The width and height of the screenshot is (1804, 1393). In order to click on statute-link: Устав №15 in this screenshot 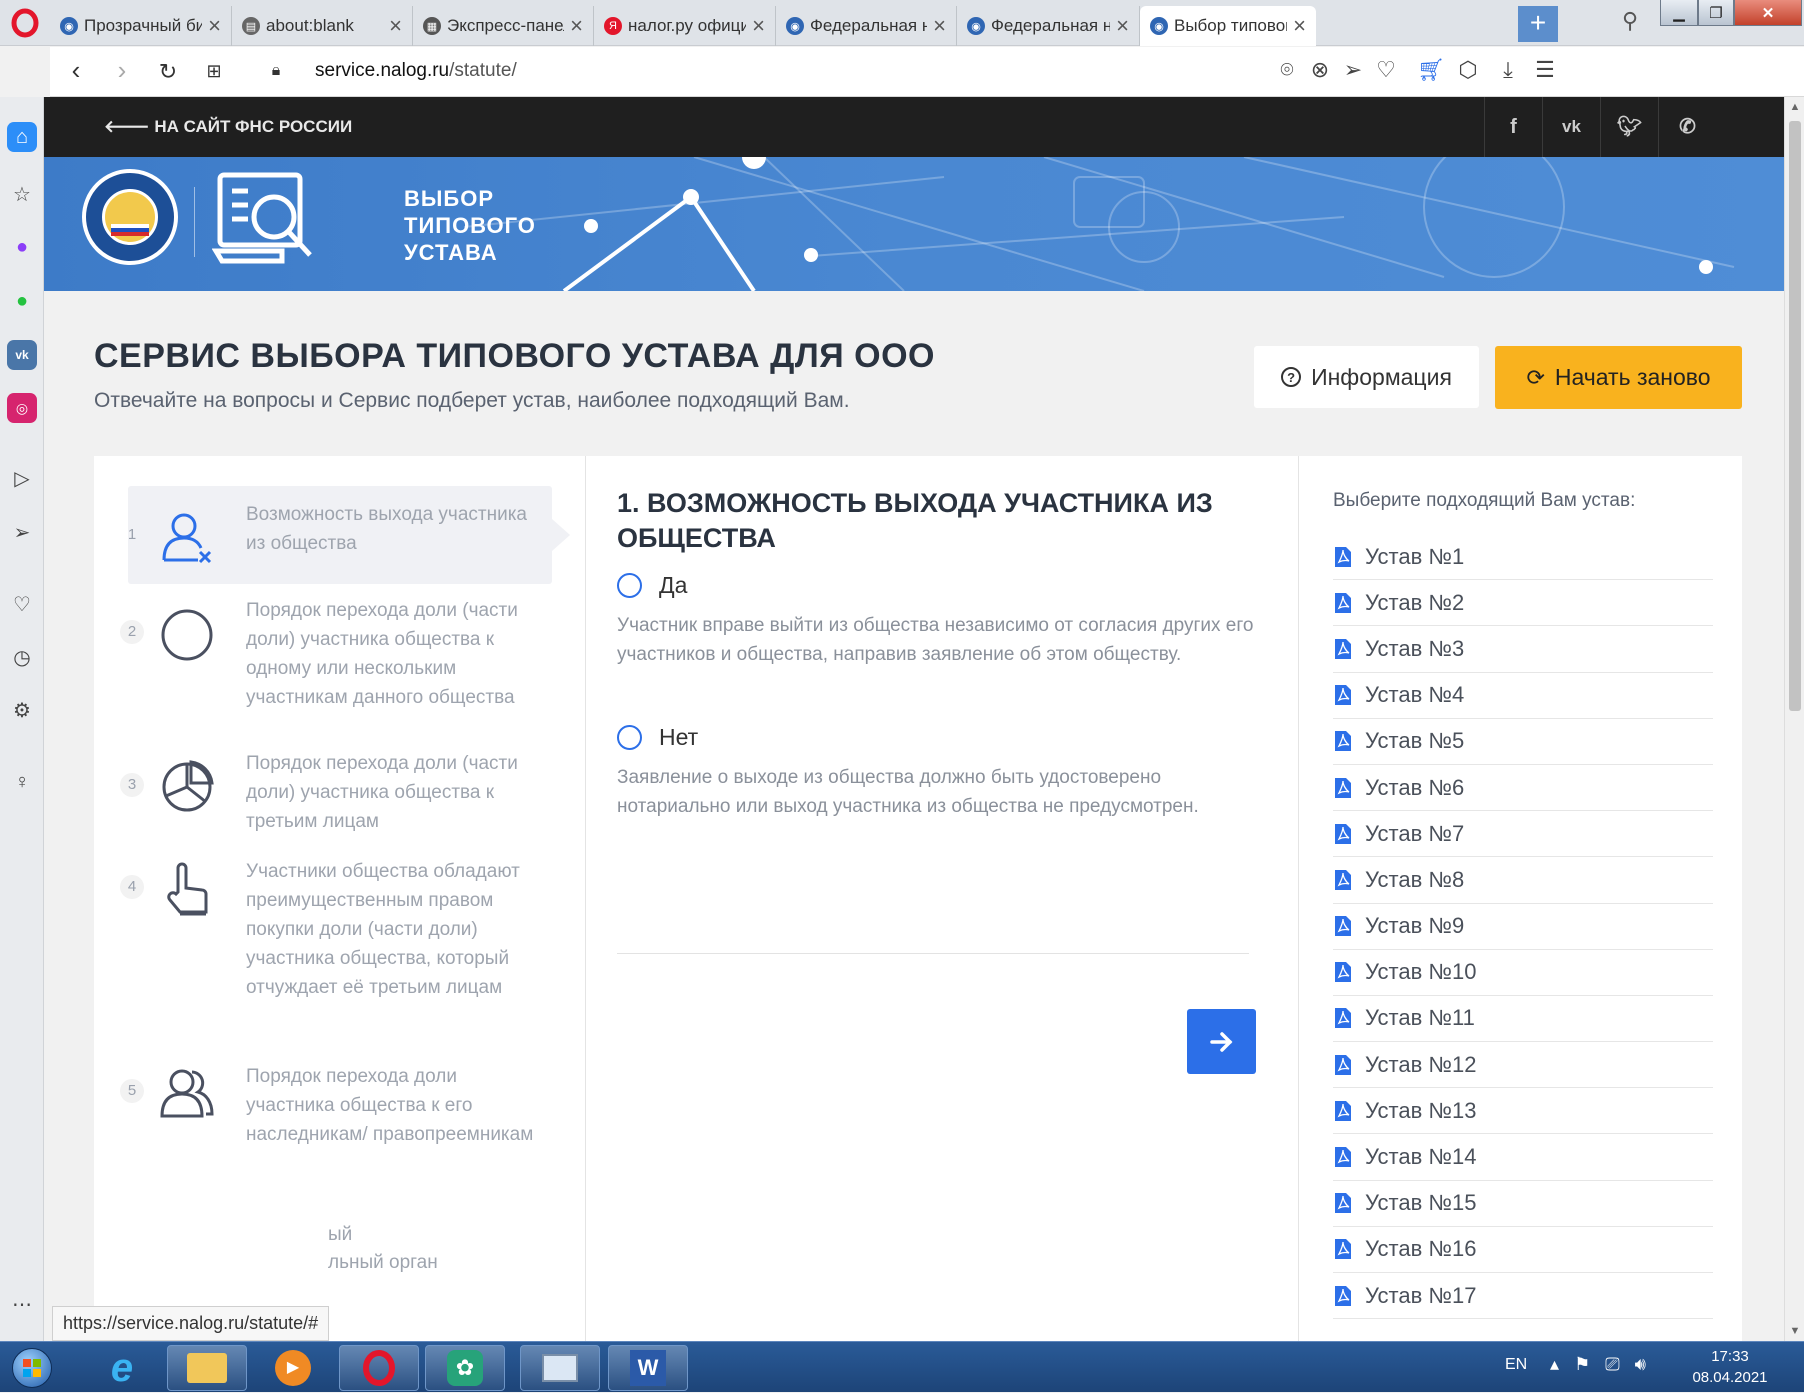, I will do `click(1523, 1204)`.